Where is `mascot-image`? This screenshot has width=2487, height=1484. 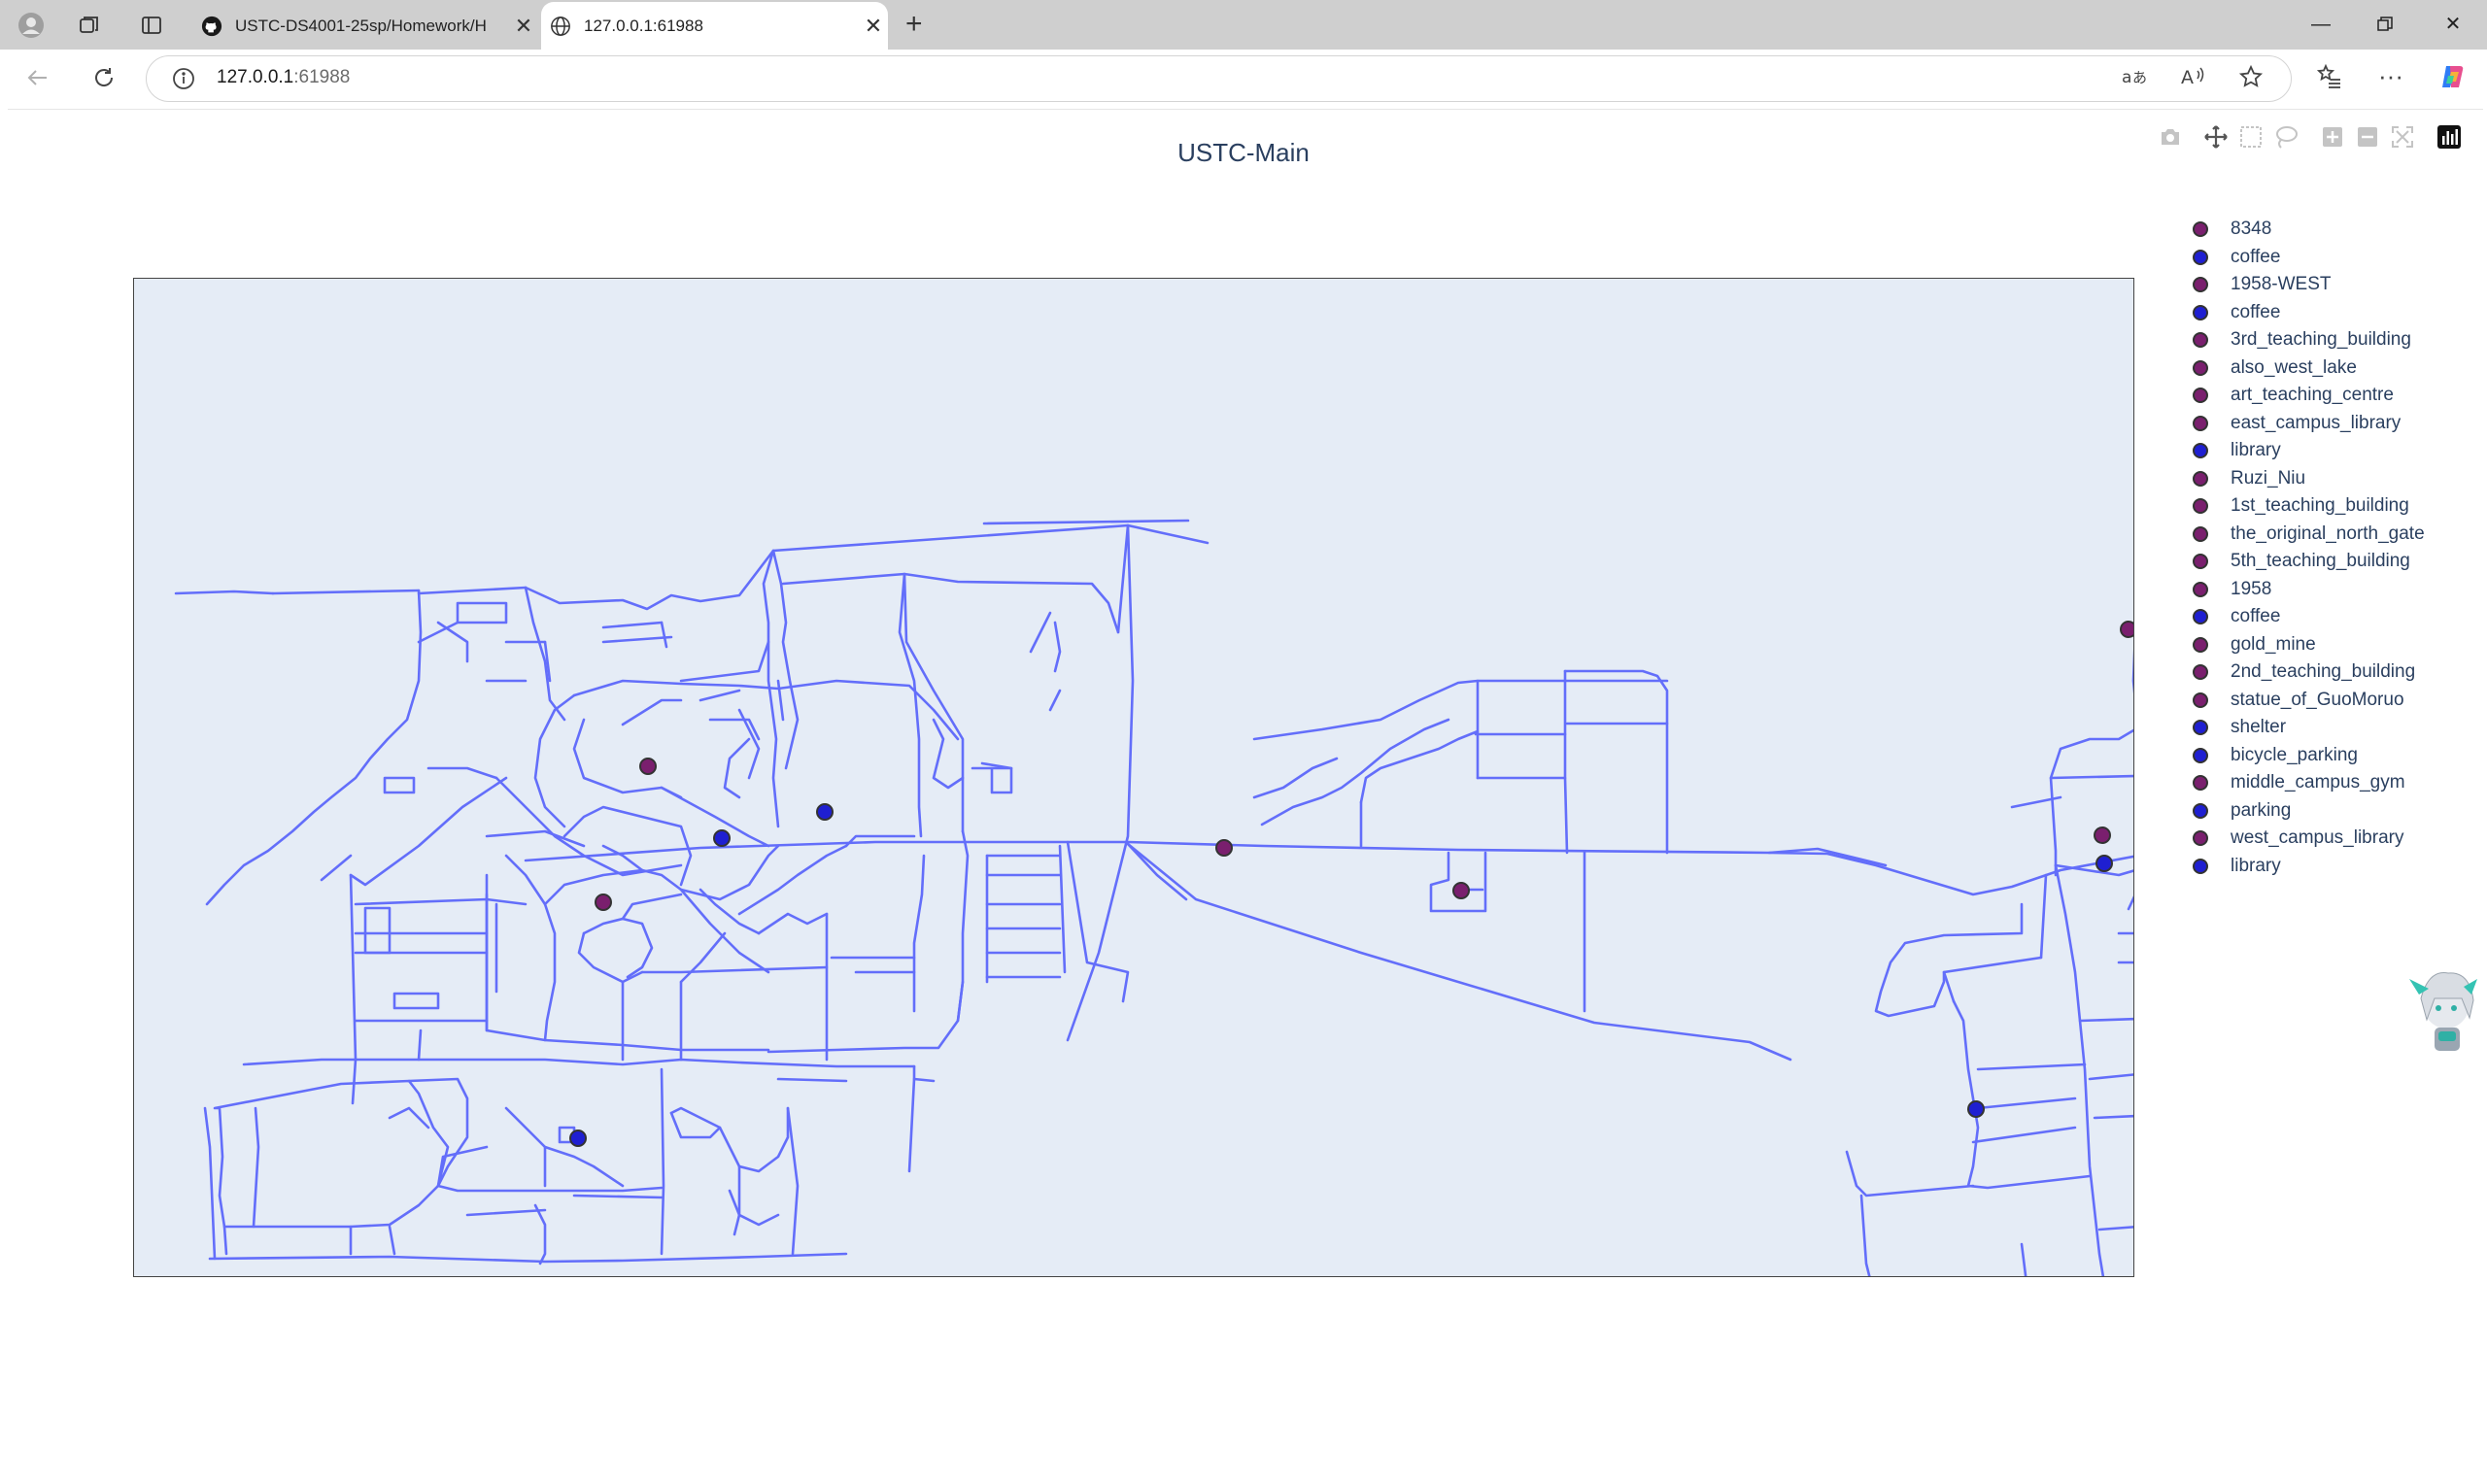
mascot-image is located at coordinates (2443, 1008).